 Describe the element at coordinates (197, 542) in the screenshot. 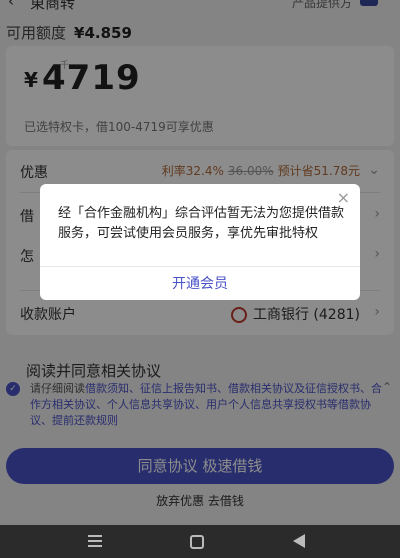

I see `home-icon` at that location.